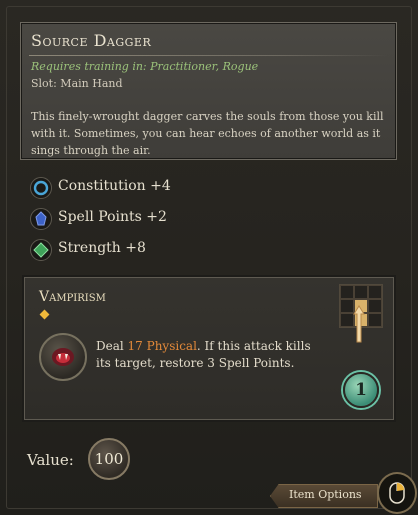 Image resolution: width=418 pixels, height=515 pixels. What do you see at coordinates (72, 297) in the screenshot?
I see `ability-name: Vampirism` at bounding box center [72, 297].